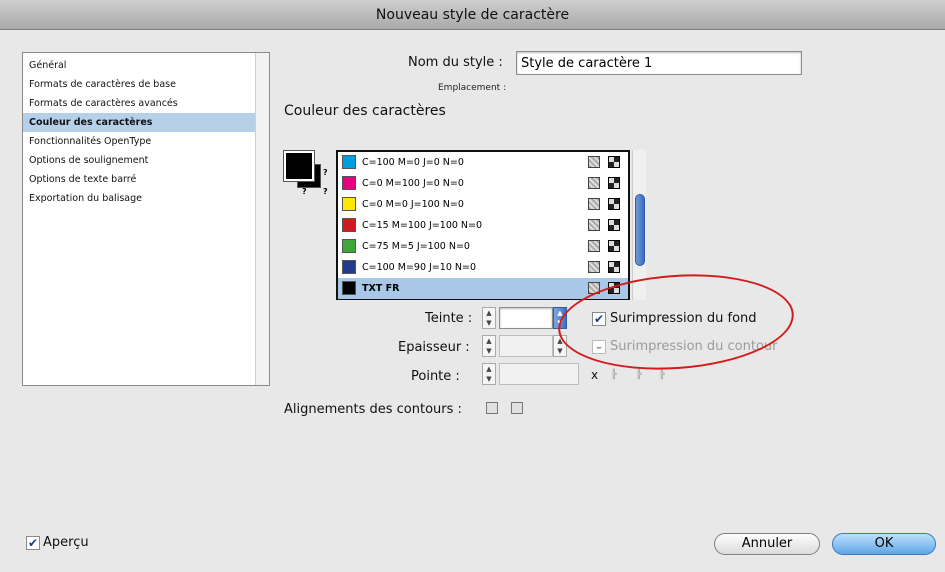 The image size is (945, 572). Describe the element at coordinates (489, 346) in the screenshot. I see `weight-stepper: ▲ ▼` at that location.